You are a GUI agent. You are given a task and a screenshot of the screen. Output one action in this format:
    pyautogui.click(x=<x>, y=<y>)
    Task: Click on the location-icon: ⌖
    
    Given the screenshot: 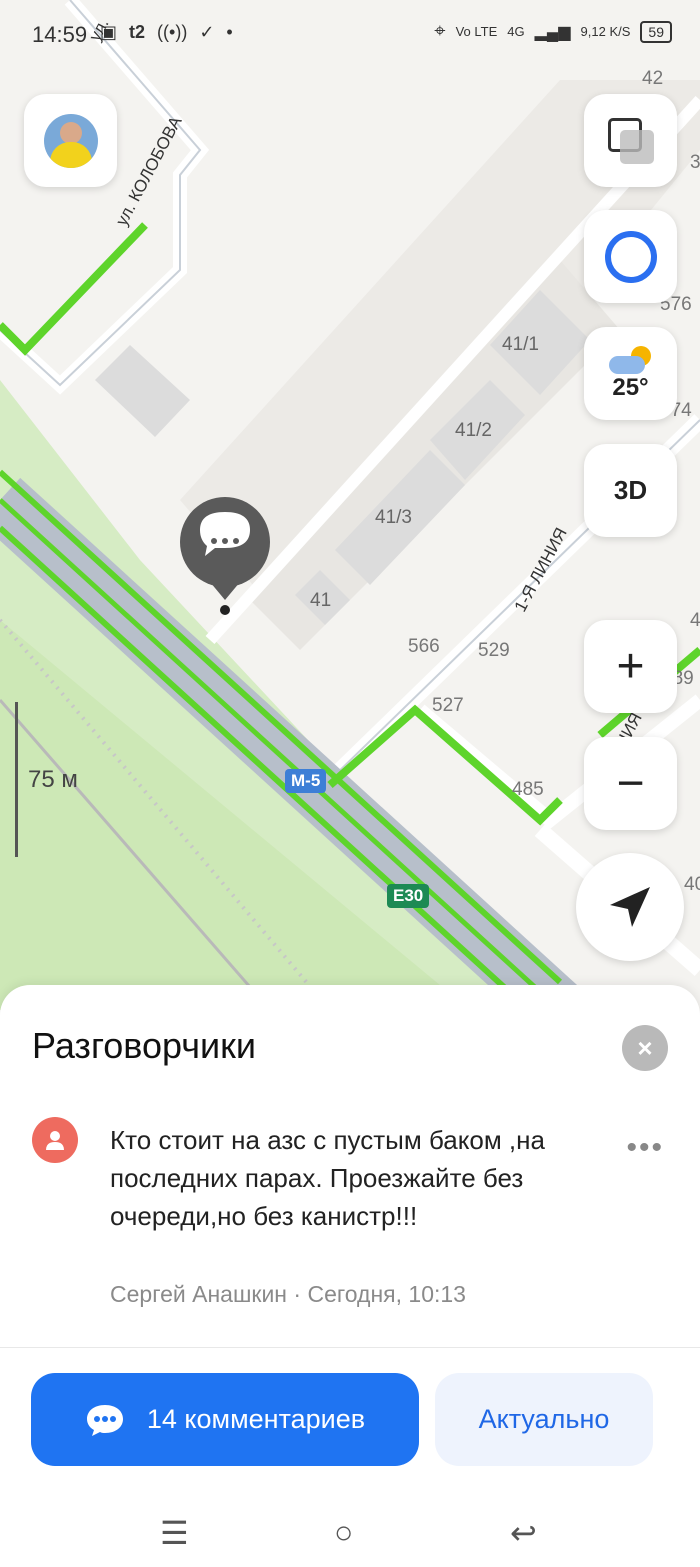 What is the action you would take?
    pyautogui.click(x=440, y=31)
    